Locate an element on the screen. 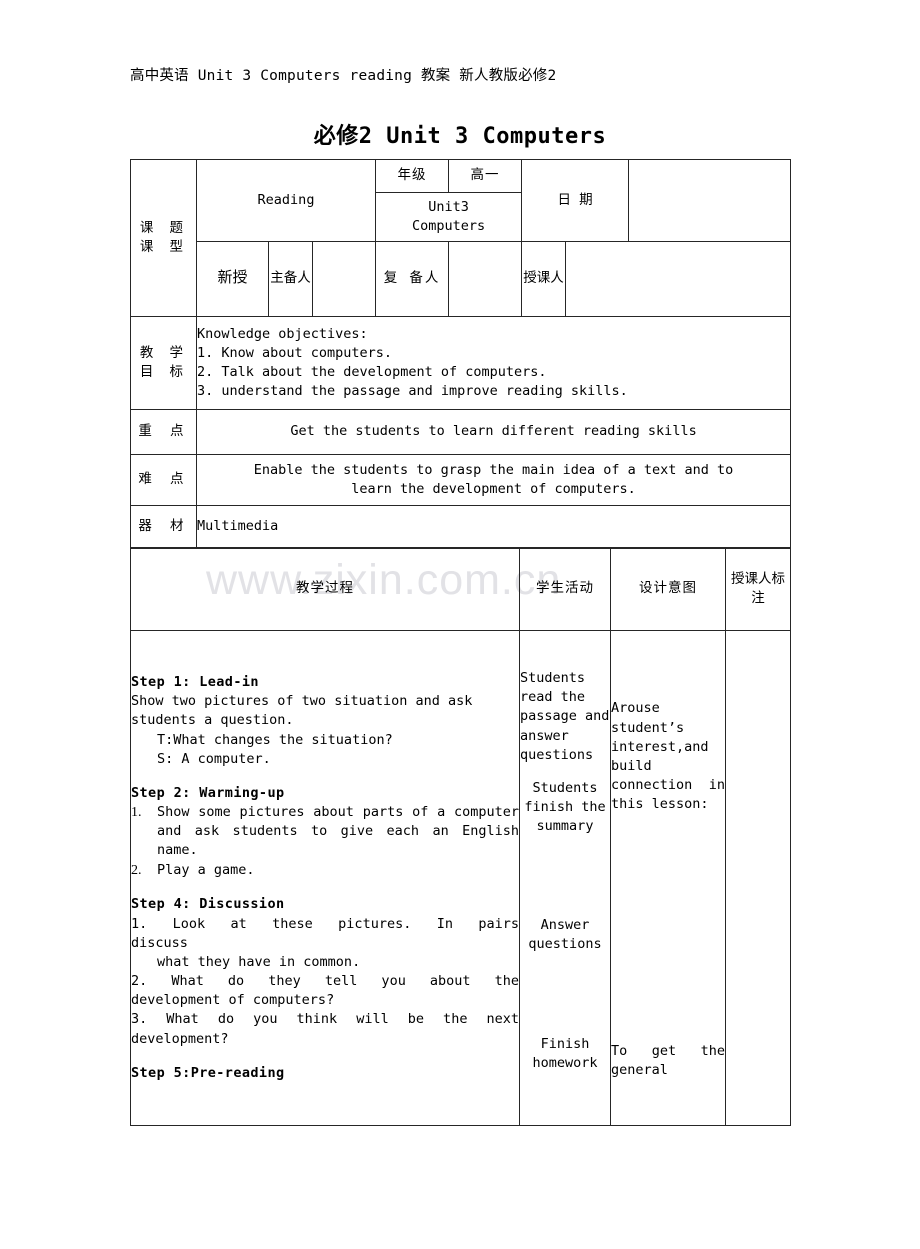  student-activity-block: Answer questions is located at coordinates (565, 935).